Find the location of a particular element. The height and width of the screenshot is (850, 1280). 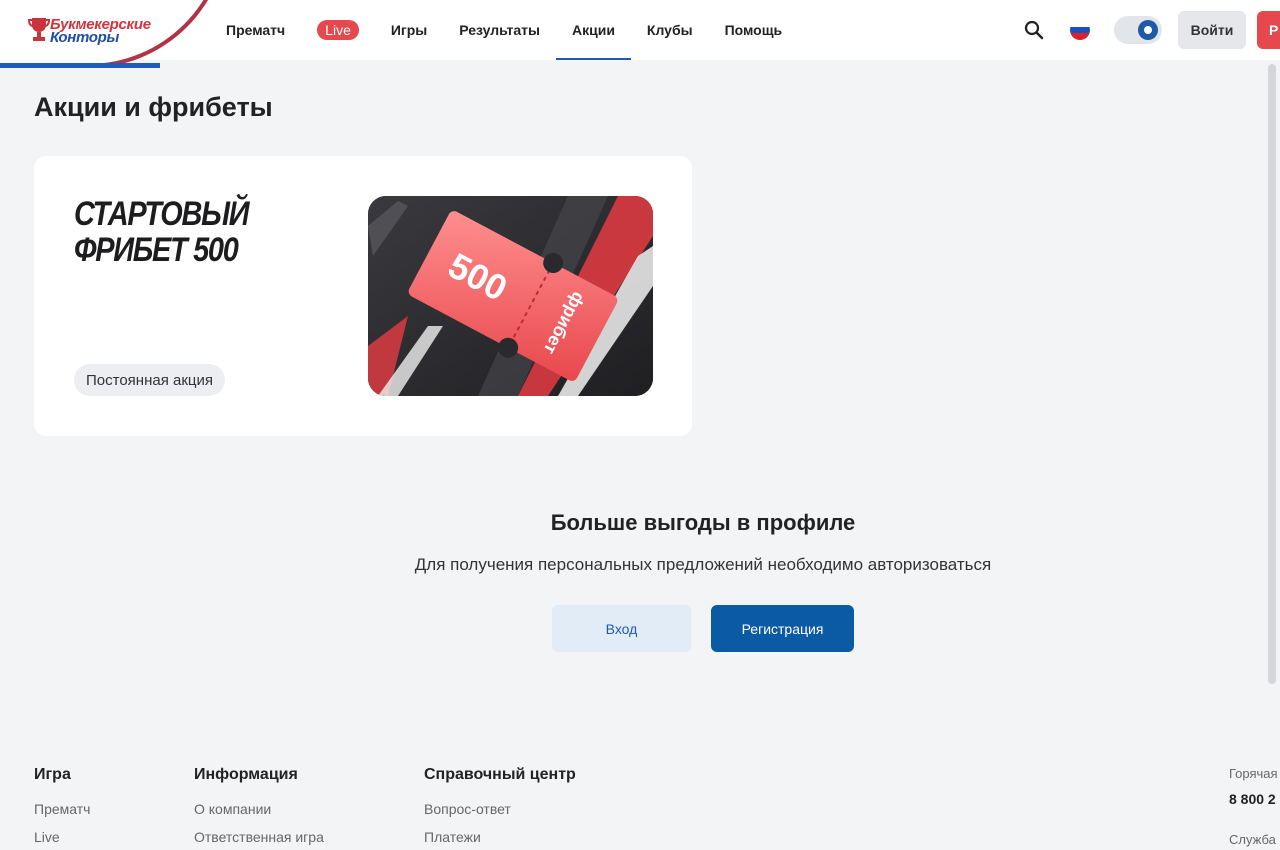

footer-heading: Справочный центр is located at coordinates (500, 774).